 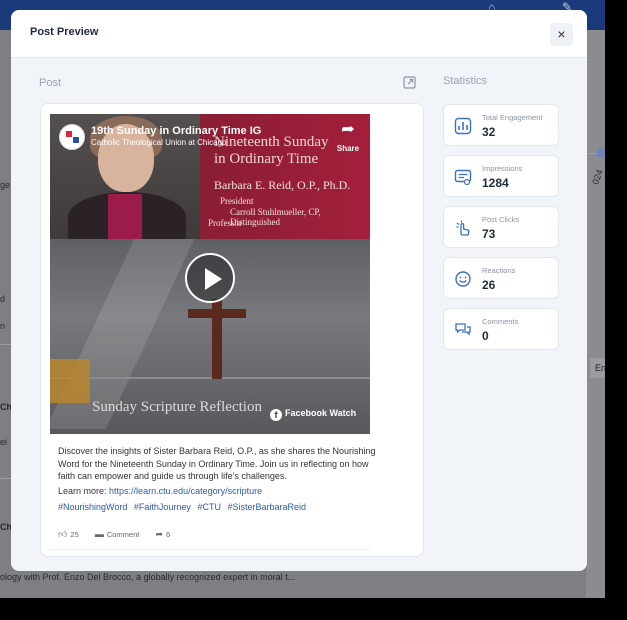 I want to click on post-actions: 👍︎ 25 ▬ Comment ➦ 6, so click(x=121, y=534).